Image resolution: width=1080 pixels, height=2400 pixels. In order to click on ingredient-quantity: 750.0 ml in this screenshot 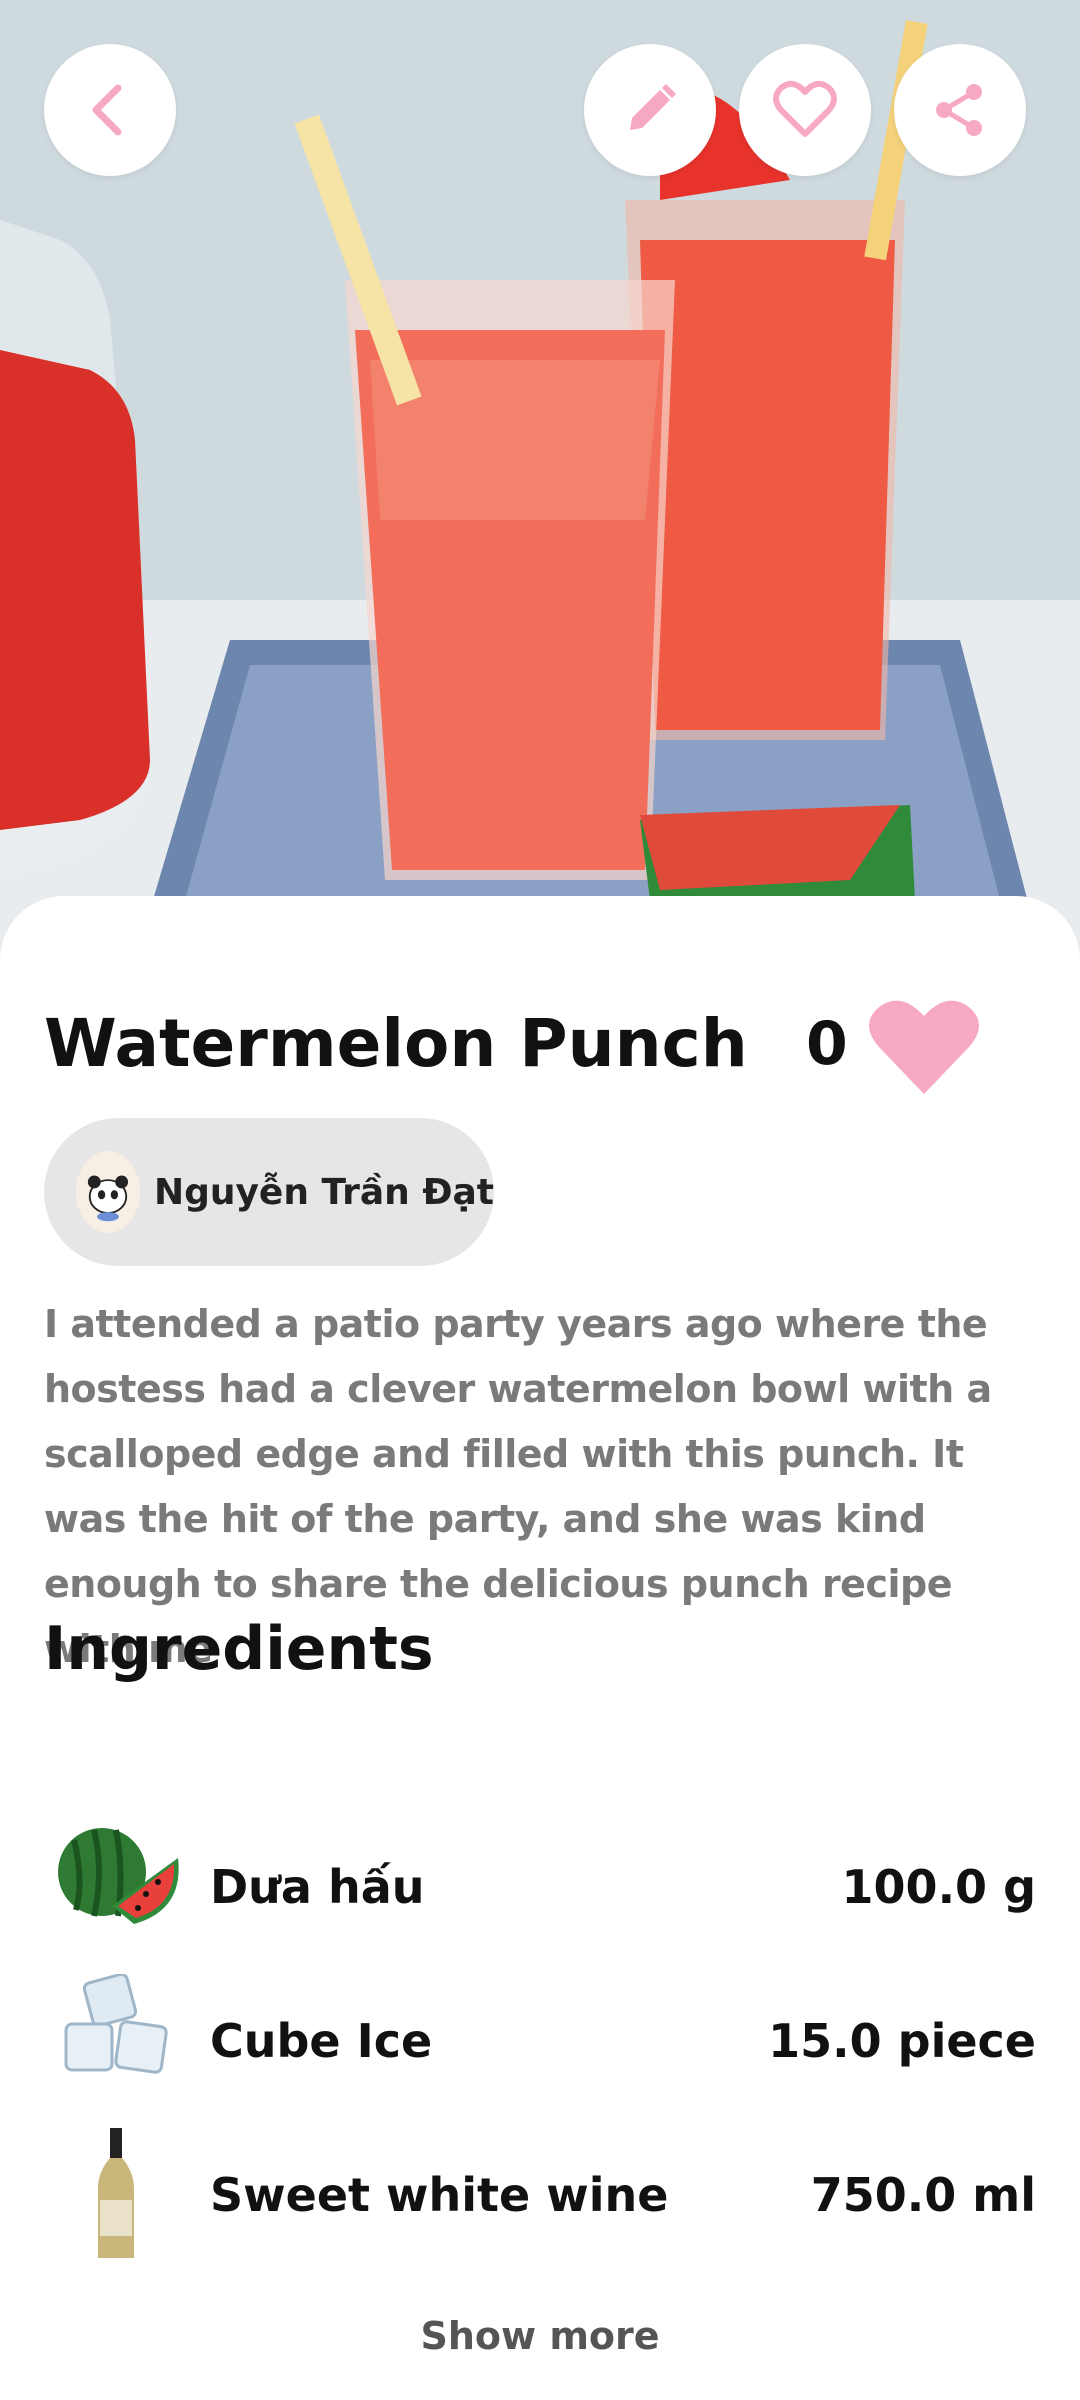, I will do `click(923, 2195)`.